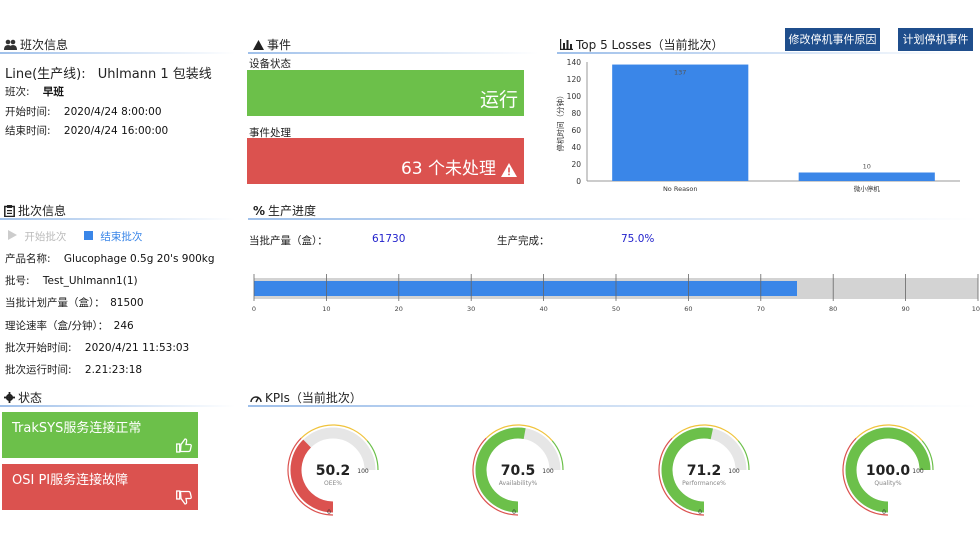 The height and width of the screenshot is (552, 980). Describe the element at coordinates (184, 497) in the screenshot. I see `thumbs-down-icon` at that location.